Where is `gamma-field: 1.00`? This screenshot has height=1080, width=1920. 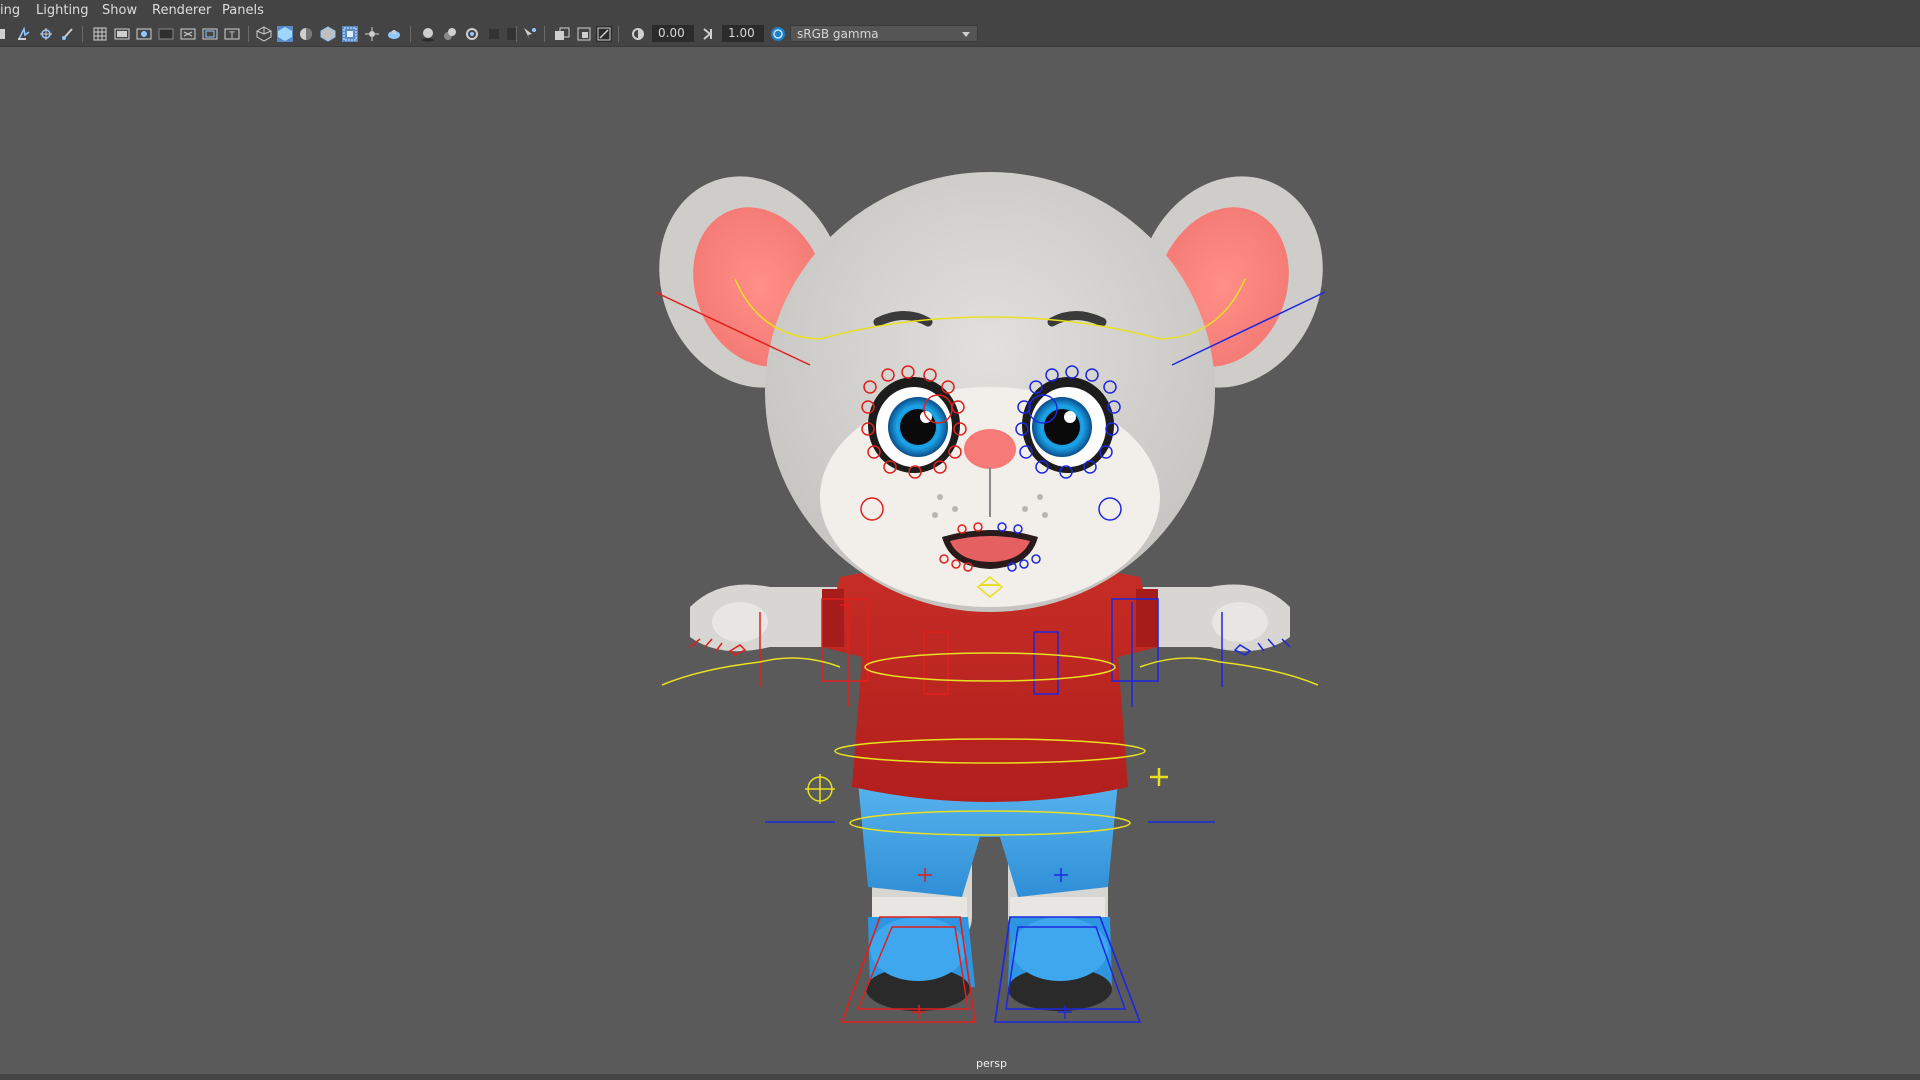
gamma-field: 1.00 is located at coordinates (743, 33).